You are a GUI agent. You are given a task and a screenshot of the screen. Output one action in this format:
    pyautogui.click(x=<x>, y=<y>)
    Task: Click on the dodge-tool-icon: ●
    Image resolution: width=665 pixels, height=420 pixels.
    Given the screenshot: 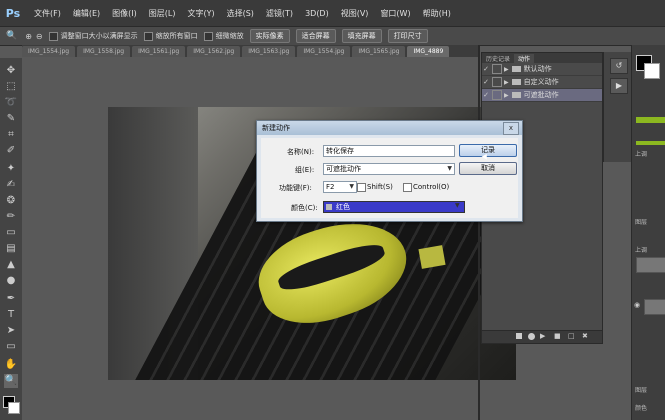 What is the action you would take?
    pyautogui.click(x=11, y=281)
    